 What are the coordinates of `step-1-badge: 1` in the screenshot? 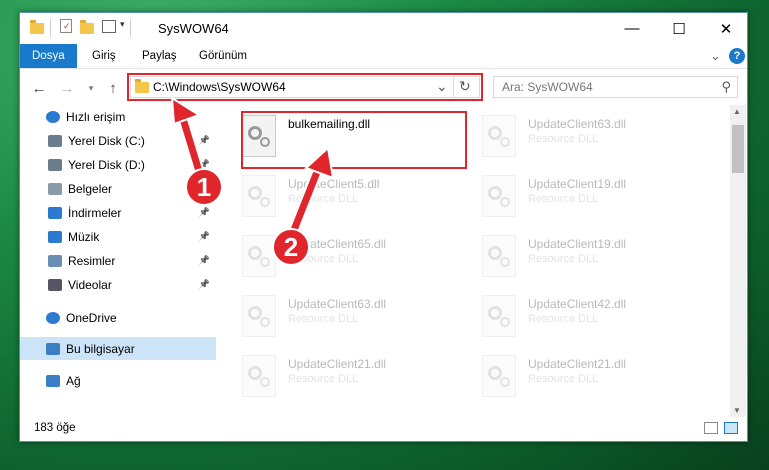 It's located at (204, 187).